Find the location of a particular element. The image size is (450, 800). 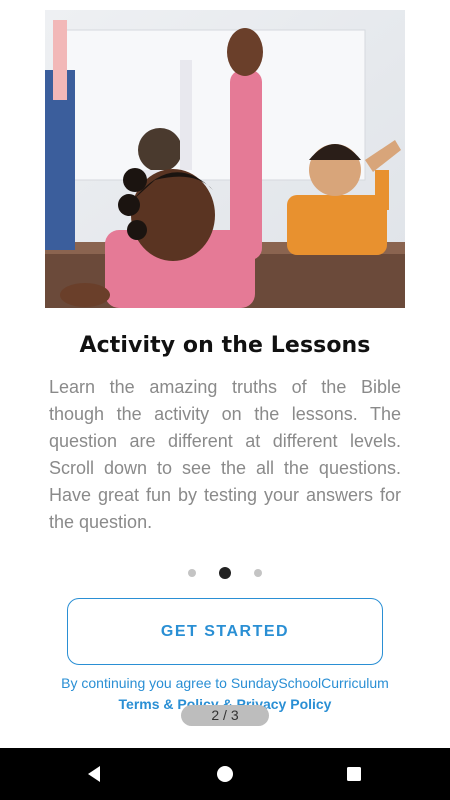

back-button is located at coordinates (94, 774).